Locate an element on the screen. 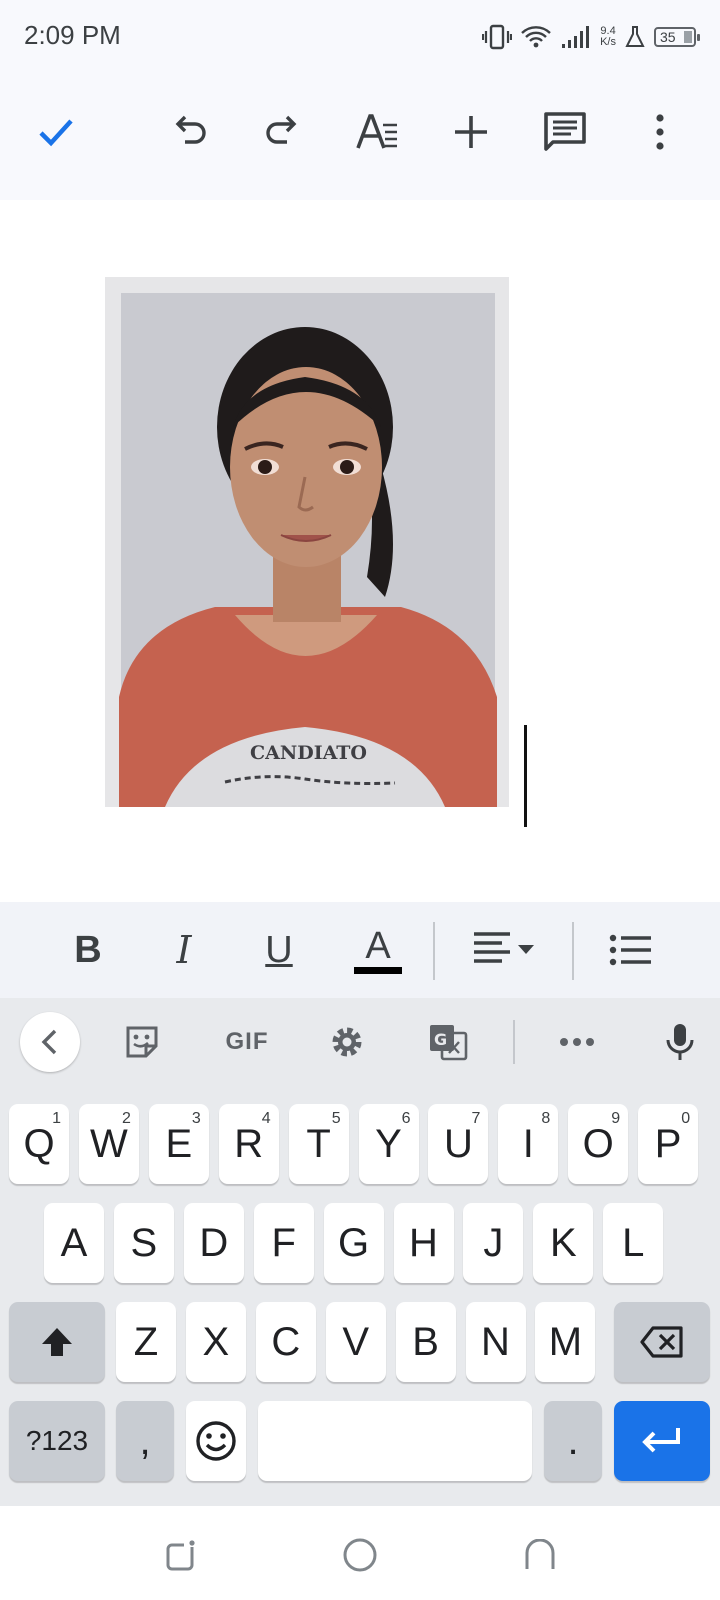  sticker-button is located at coordinates (142, 1042).